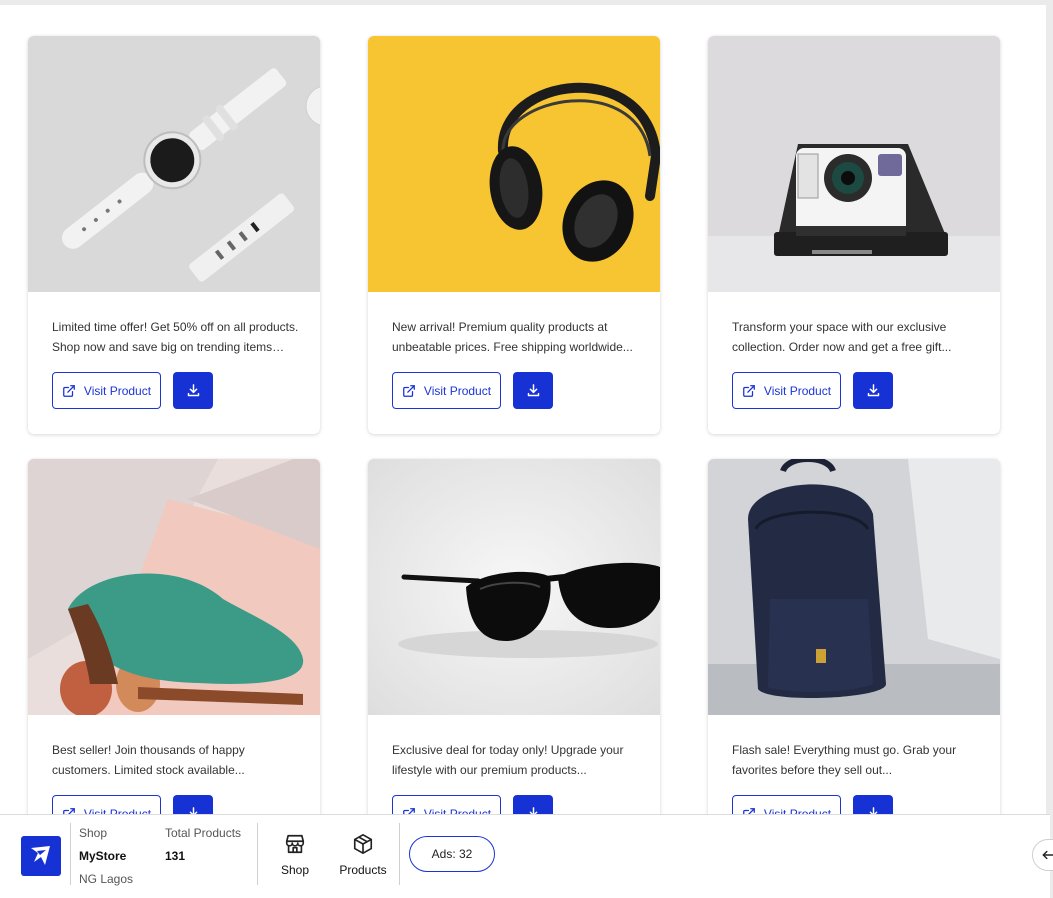 The width and height of the screenshot is (1053, 898). I want to click on product-image-green-shoe, so click(174, 587).